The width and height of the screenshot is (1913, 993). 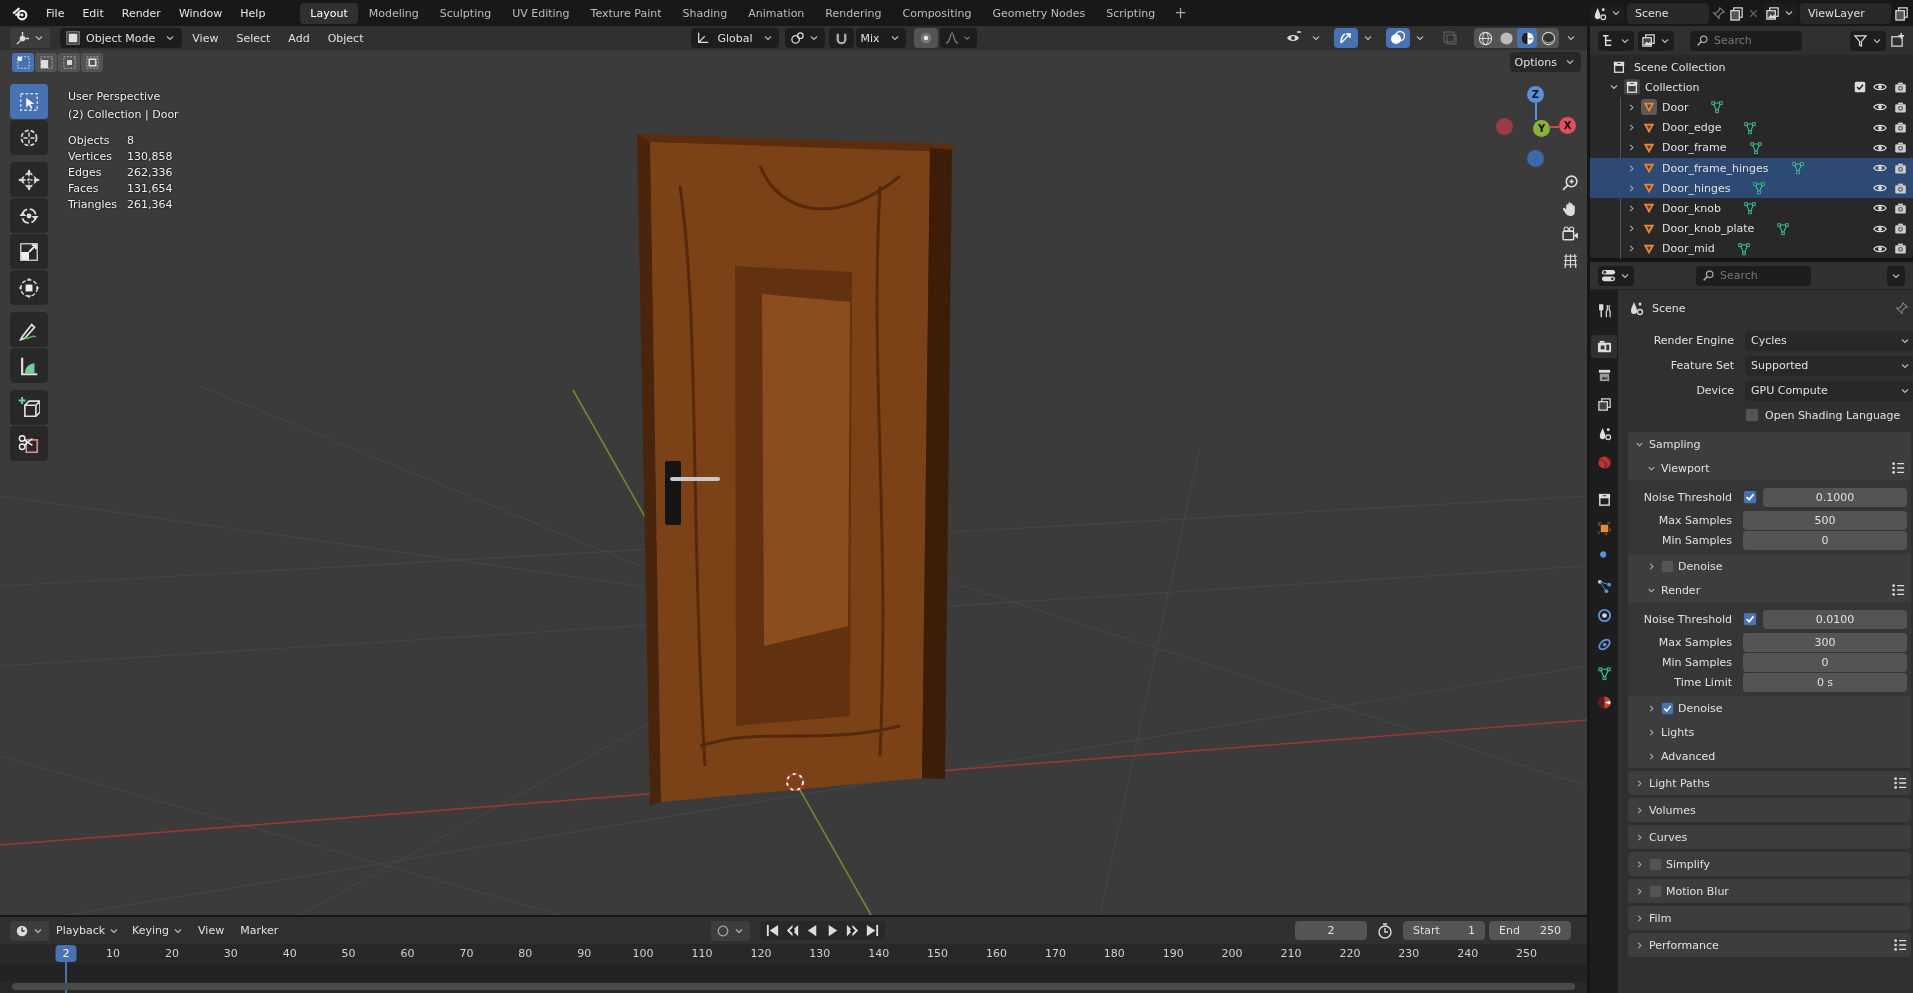 What do you see at coordinates (29, 443) in the screenshot?
I see `cut-tool` at bounding box center [29, 443].